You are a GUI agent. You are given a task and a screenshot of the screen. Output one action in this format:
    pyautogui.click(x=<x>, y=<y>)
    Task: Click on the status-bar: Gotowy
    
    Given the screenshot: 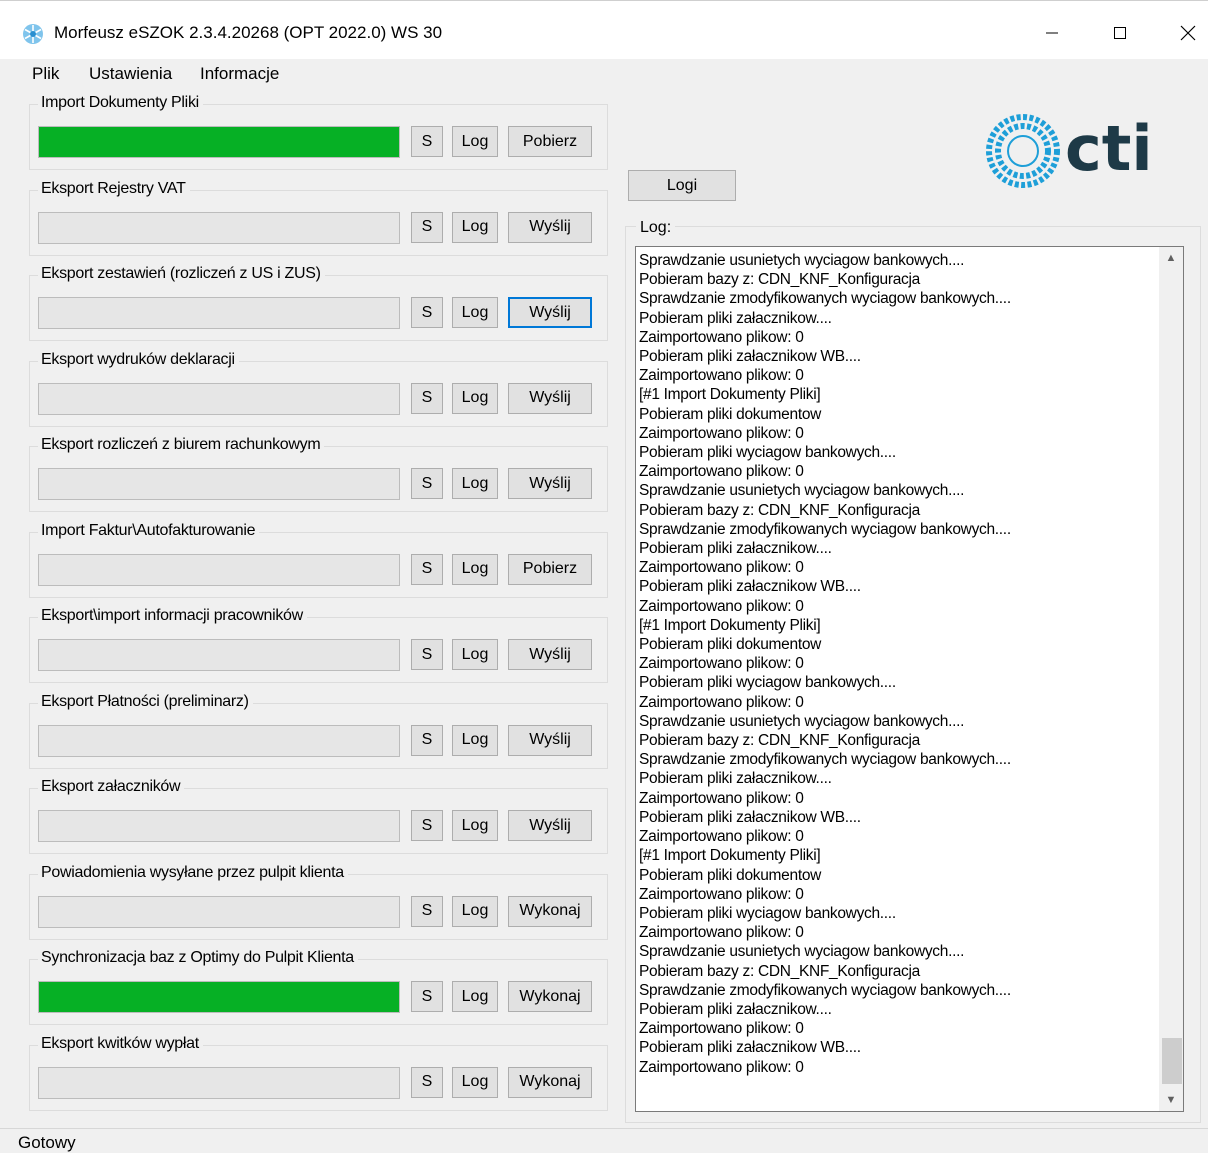 What is the action you would take?
    pyautogui.click(x=604, y=1140)
    